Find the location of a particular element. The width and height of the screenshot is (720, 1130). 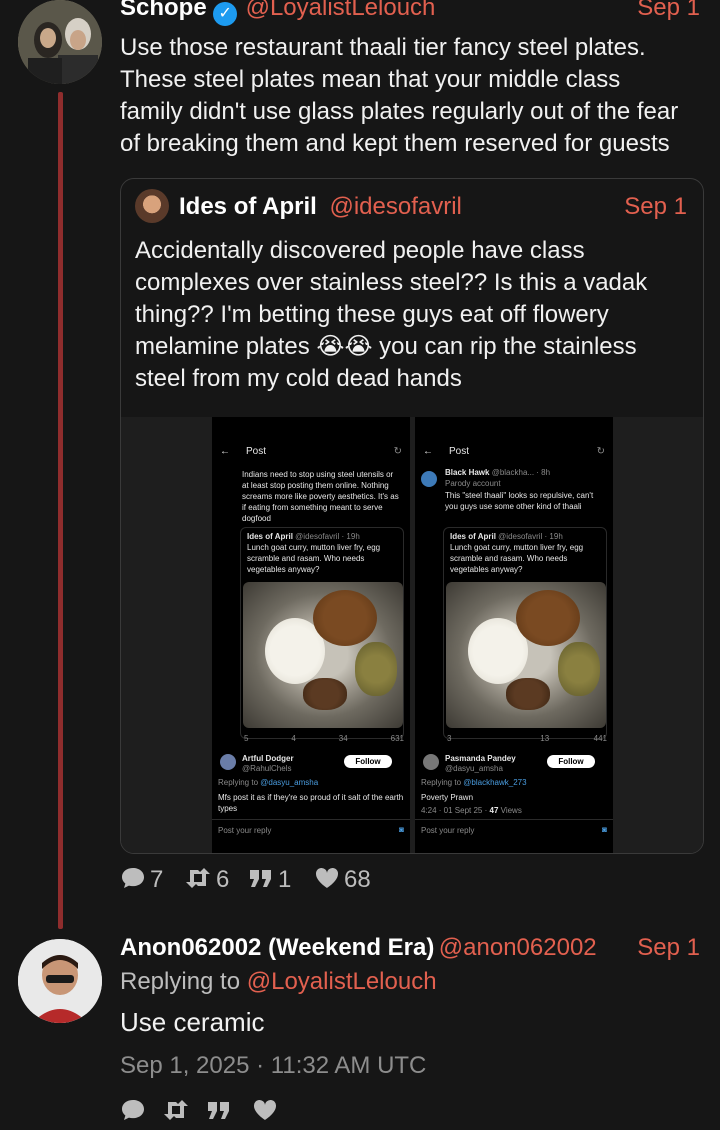

post-stats: 7 6 1 68 is located at coordinates (360, 882).